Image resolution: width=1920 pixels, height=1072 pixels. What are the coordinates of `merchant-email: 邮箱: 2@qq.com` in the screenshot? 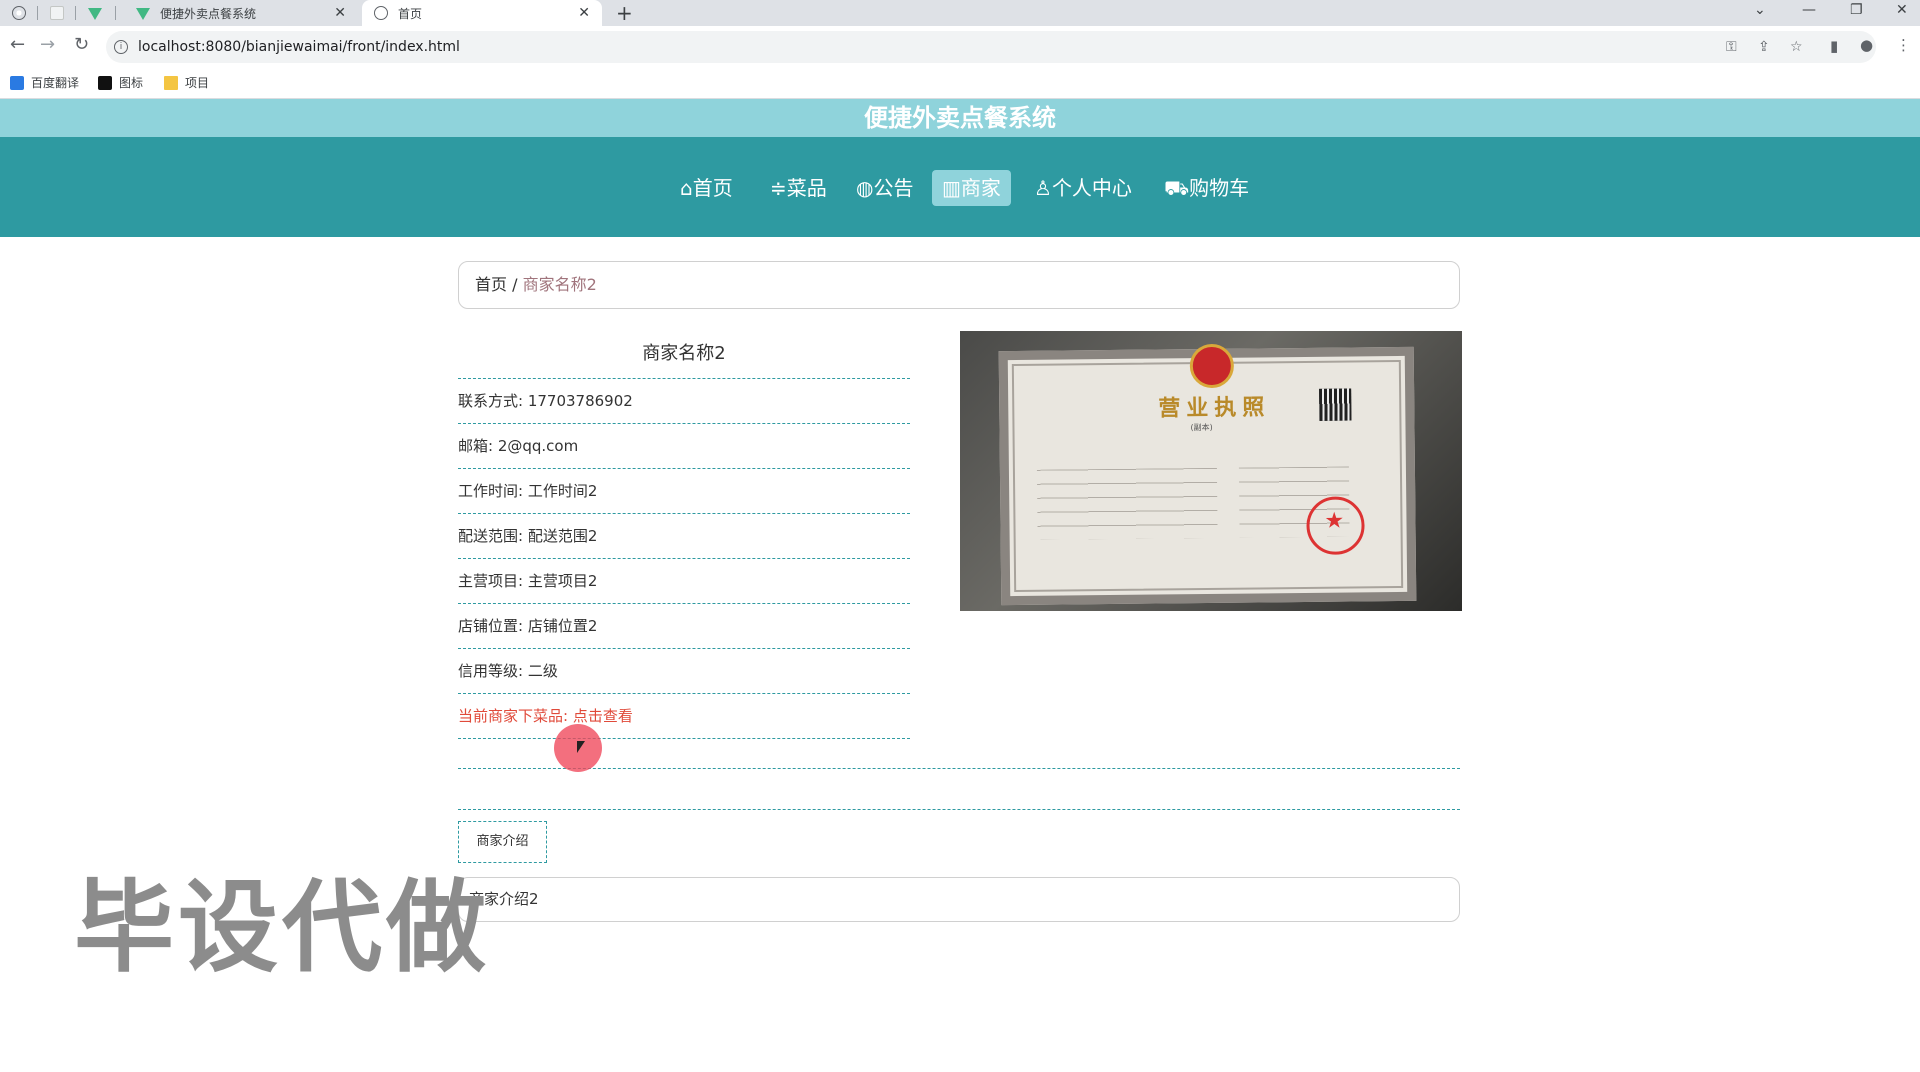 It's located at (684, 446).